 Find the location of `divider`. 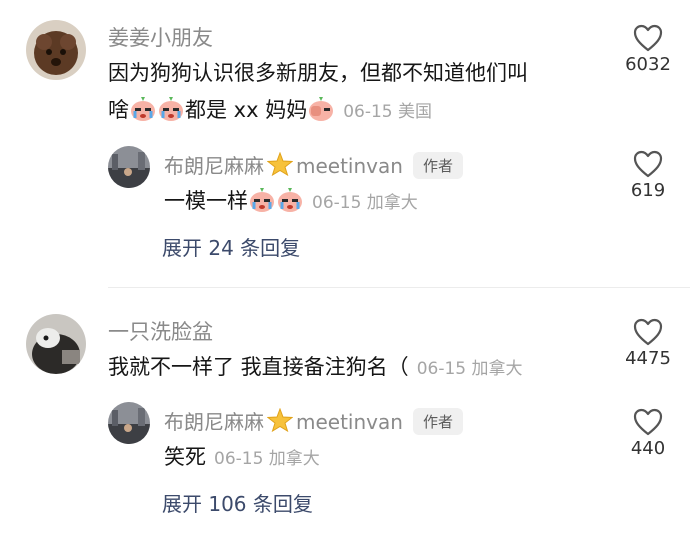

divider is located at coordinates (399, 287).